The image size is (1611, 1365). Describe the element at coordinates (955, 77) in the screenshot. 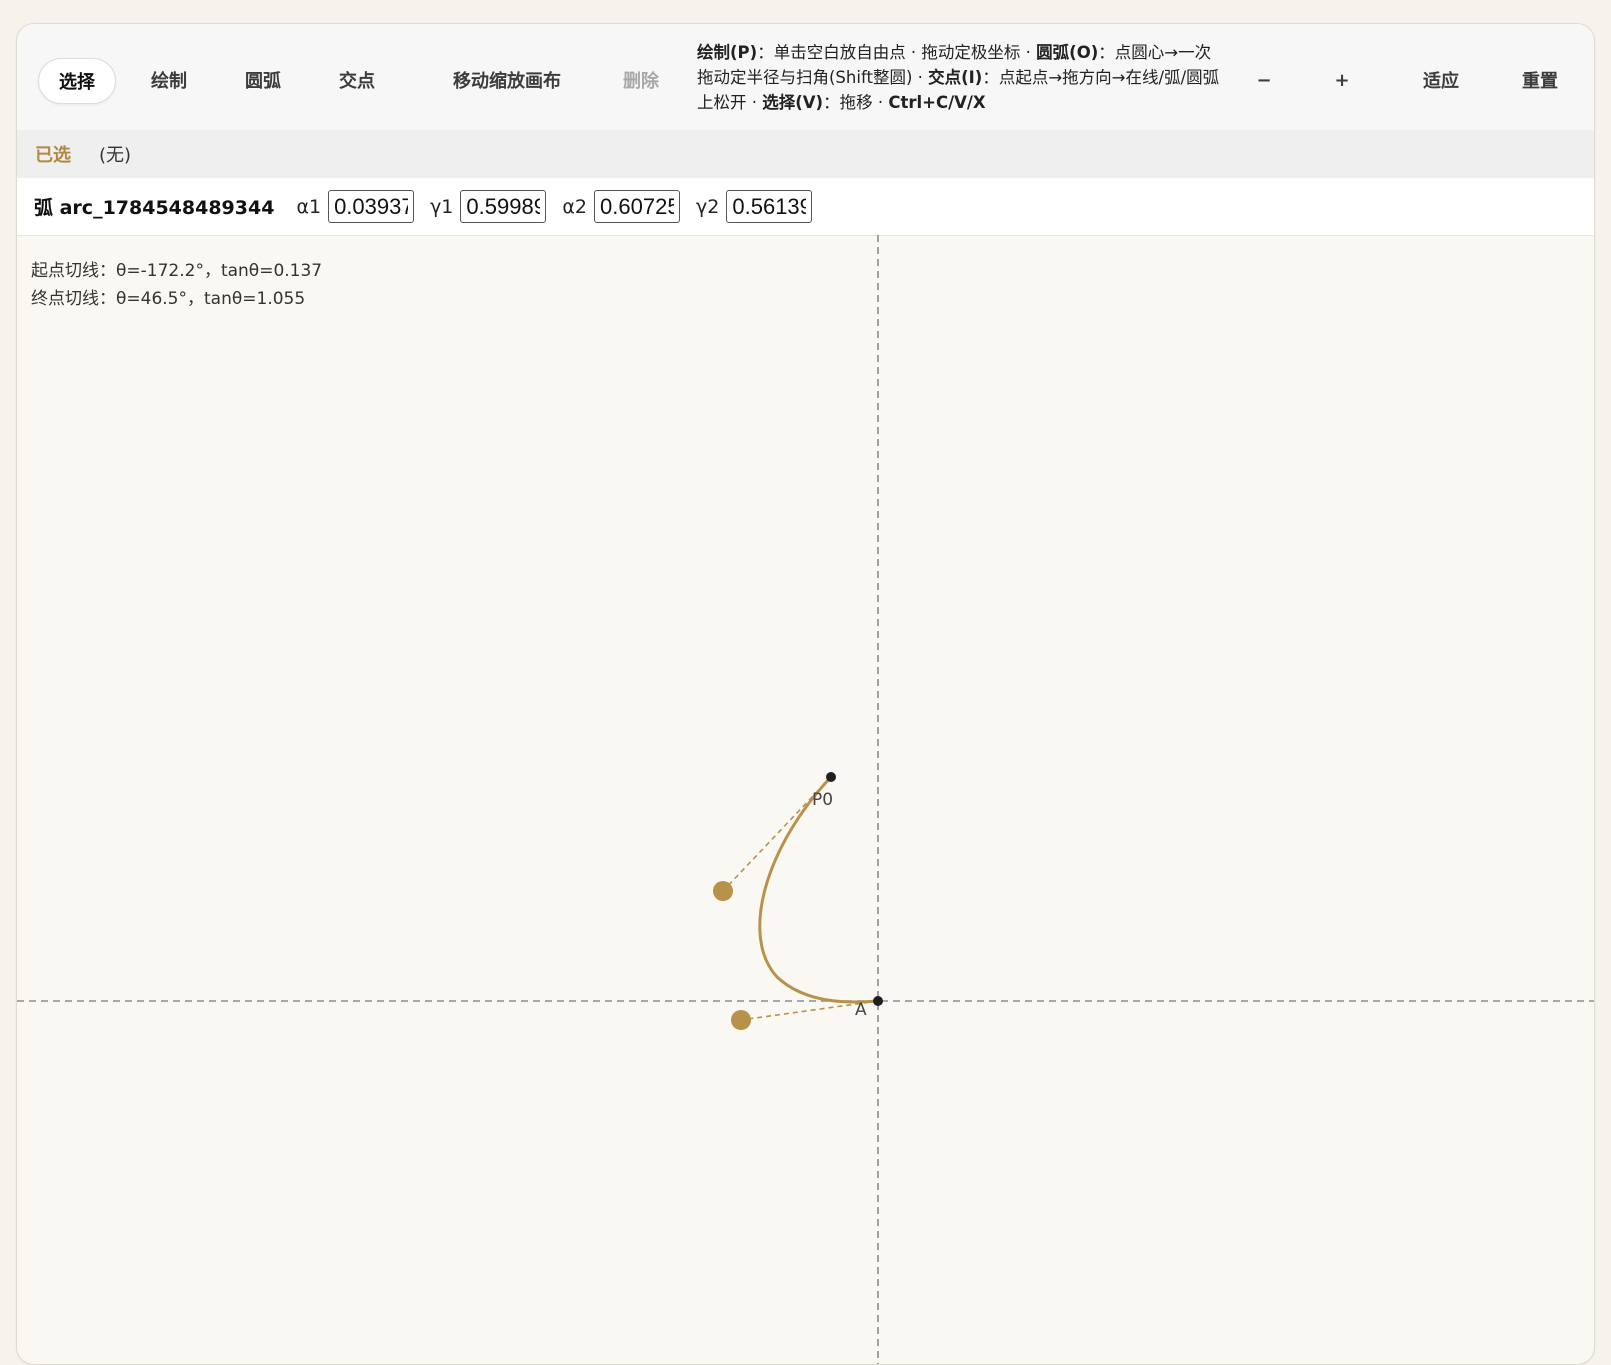

I see `help-intersect-key: 交点(I)` at that location.